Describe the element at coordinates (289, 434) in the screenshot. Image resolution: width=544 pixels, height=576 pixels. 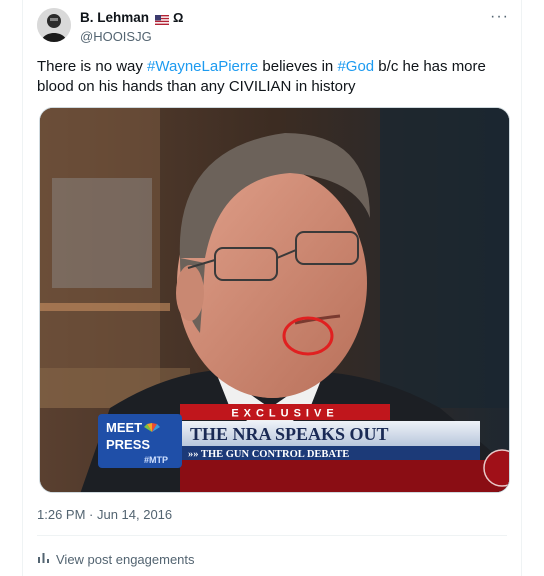
I see `banner-title: THE NRA SPEAKS OUT` at that location.